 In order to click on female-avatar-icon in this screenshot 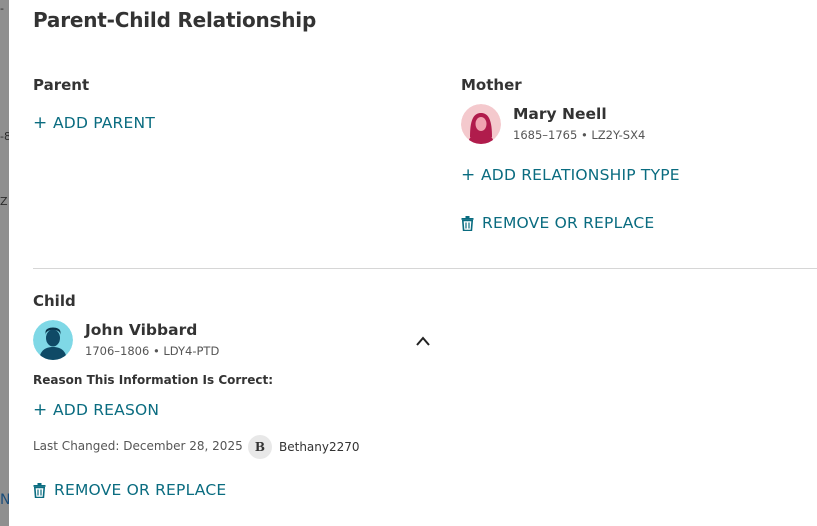, I will do `click(481, 124)`.